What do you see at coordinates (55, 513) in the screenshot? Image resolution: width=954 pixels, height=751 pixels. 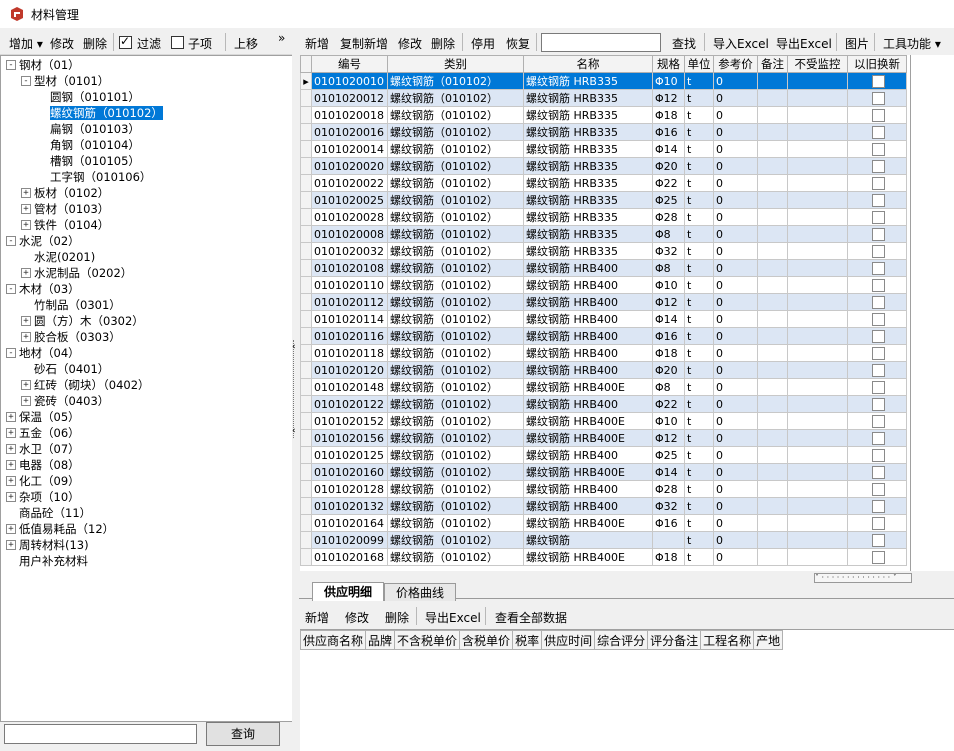 I see `tree-node: 商品砼（11）` at bounding box center [55, 513].